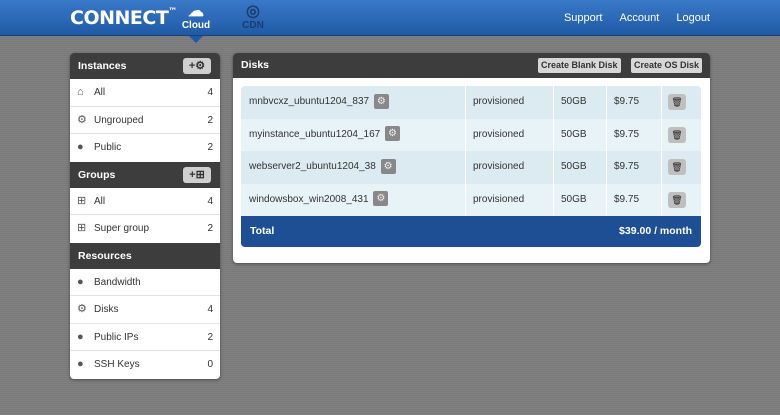 This screenshot has height=415, width=780. What do you see at coordinates (196, 39) in the screenshot?
I see `active-tab-pointer` at bounding box center [196, 39].